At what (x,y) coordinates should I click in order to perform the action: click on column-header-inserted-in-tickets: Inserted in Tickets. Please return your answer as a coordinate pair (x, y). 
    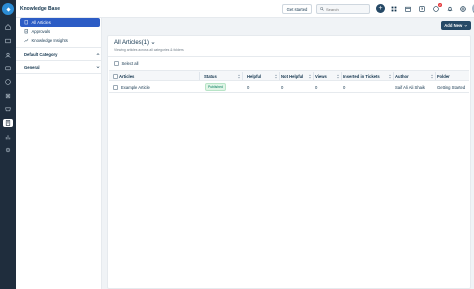
    Looking at the image, I should click on (368, 76).